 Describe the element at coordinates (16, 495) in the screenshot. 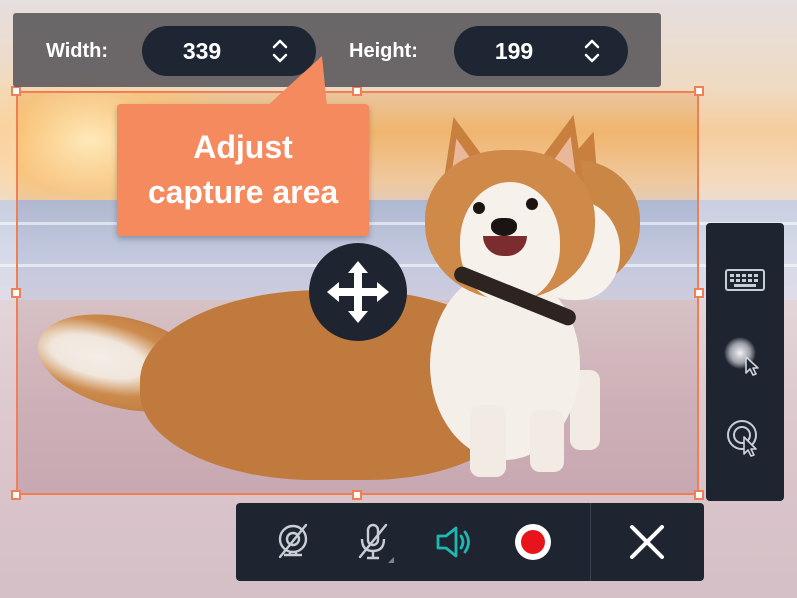

I see `resize-handle-bottom-left` at that location.